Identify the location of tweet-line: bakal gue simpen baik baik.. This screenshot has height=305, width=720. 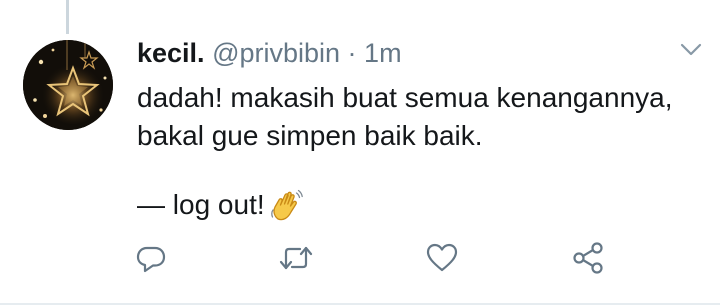
(310, 135).